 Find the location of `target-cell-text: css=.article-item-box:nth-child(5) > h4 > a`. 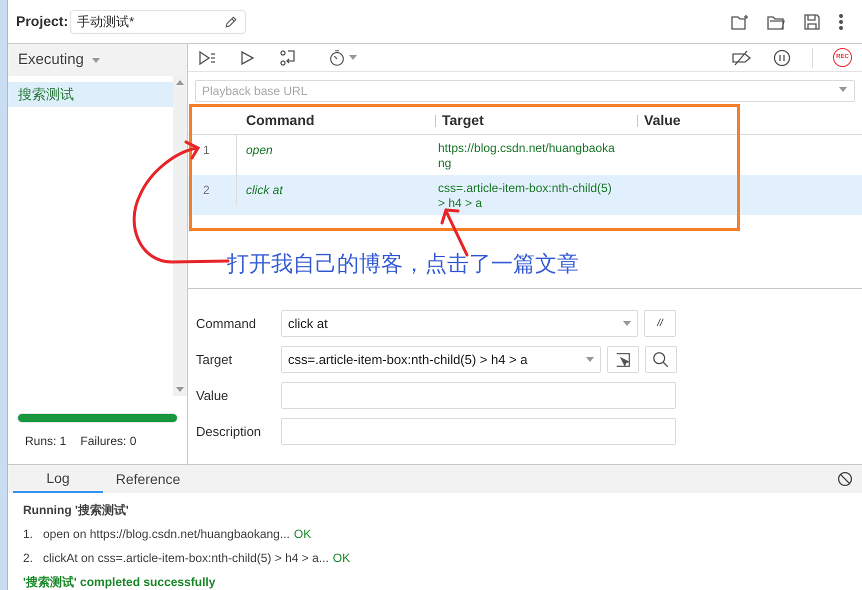

target-cell-text: css=.article-item-box:nth-child(5) > h4 > a is located at coordinates (525, 196).